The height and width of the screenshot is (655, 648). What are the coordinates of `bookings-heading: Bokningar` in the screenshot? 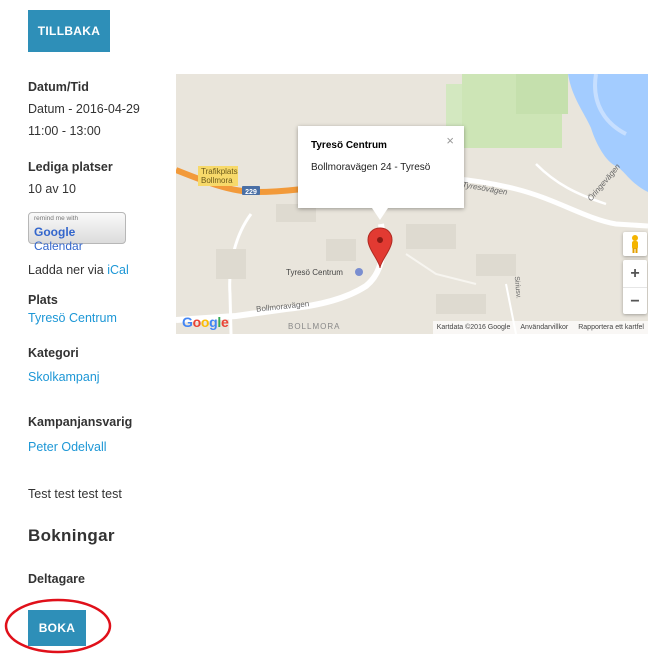 It's located at (71, 535).